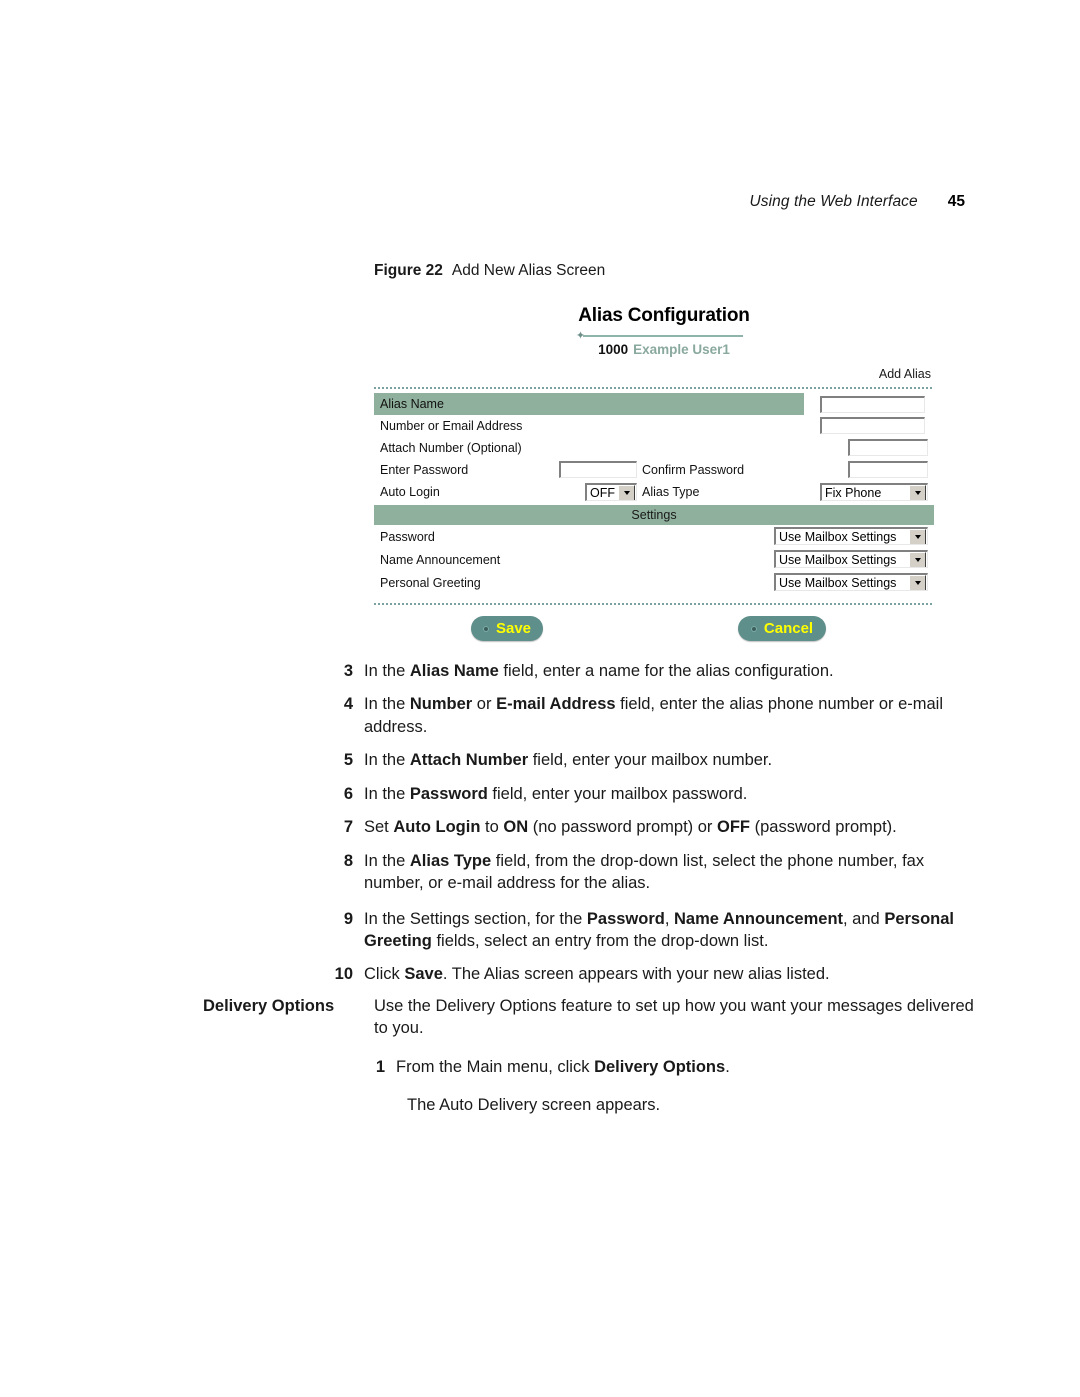 The width and height of the screenshot is (1080, 1397). What do you see at coordinates (654, 515) in the screenshot?
I see `settings-section-heading: Settings` at bounding box center [654, 515].